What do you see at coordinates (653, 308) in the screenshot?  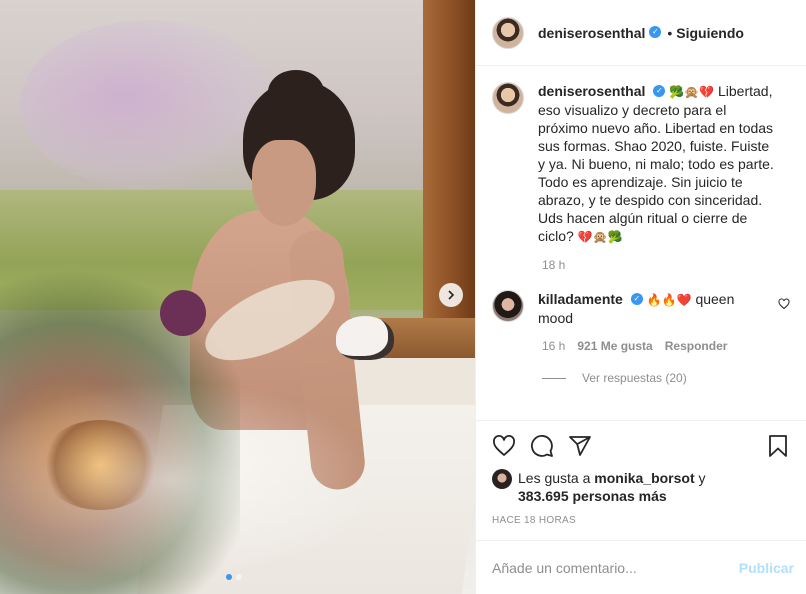 I see `comment-body: killadamente ✓ 🔥🔥❤️ queen mood` at bounding box center [653, 308].